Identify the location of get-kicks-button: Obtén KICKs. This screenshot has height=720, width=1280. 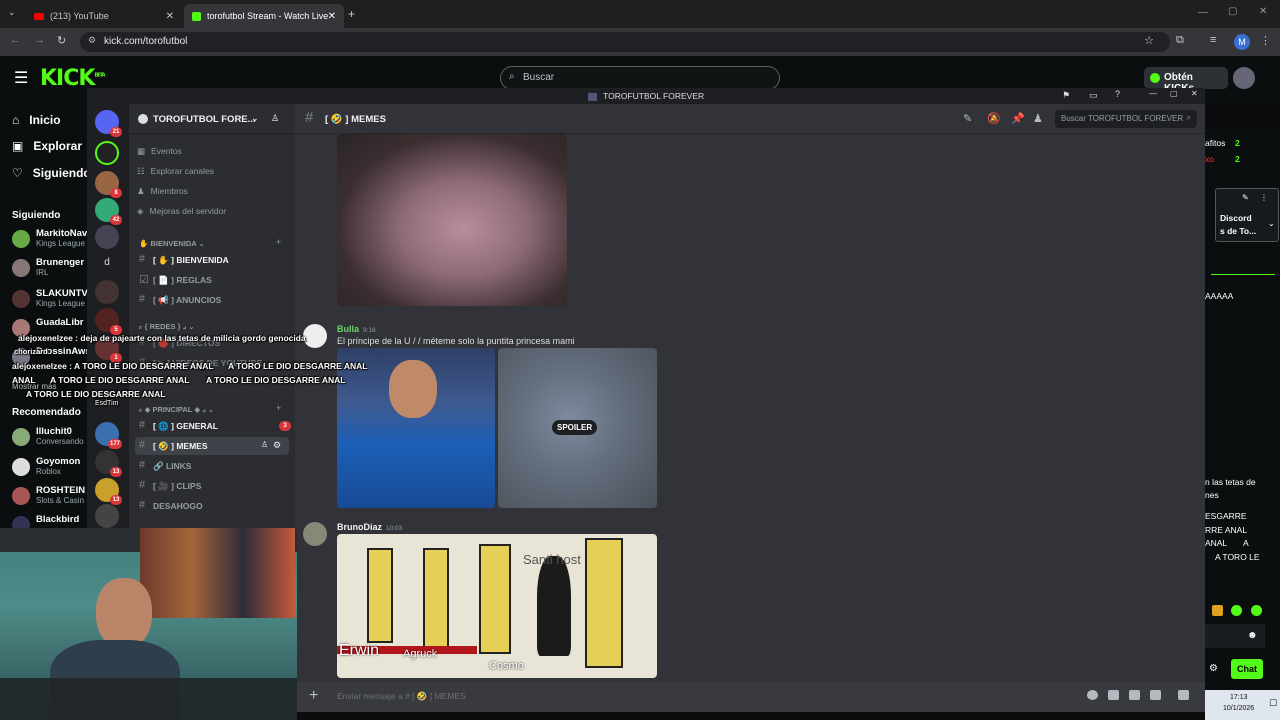
(1186, 80).